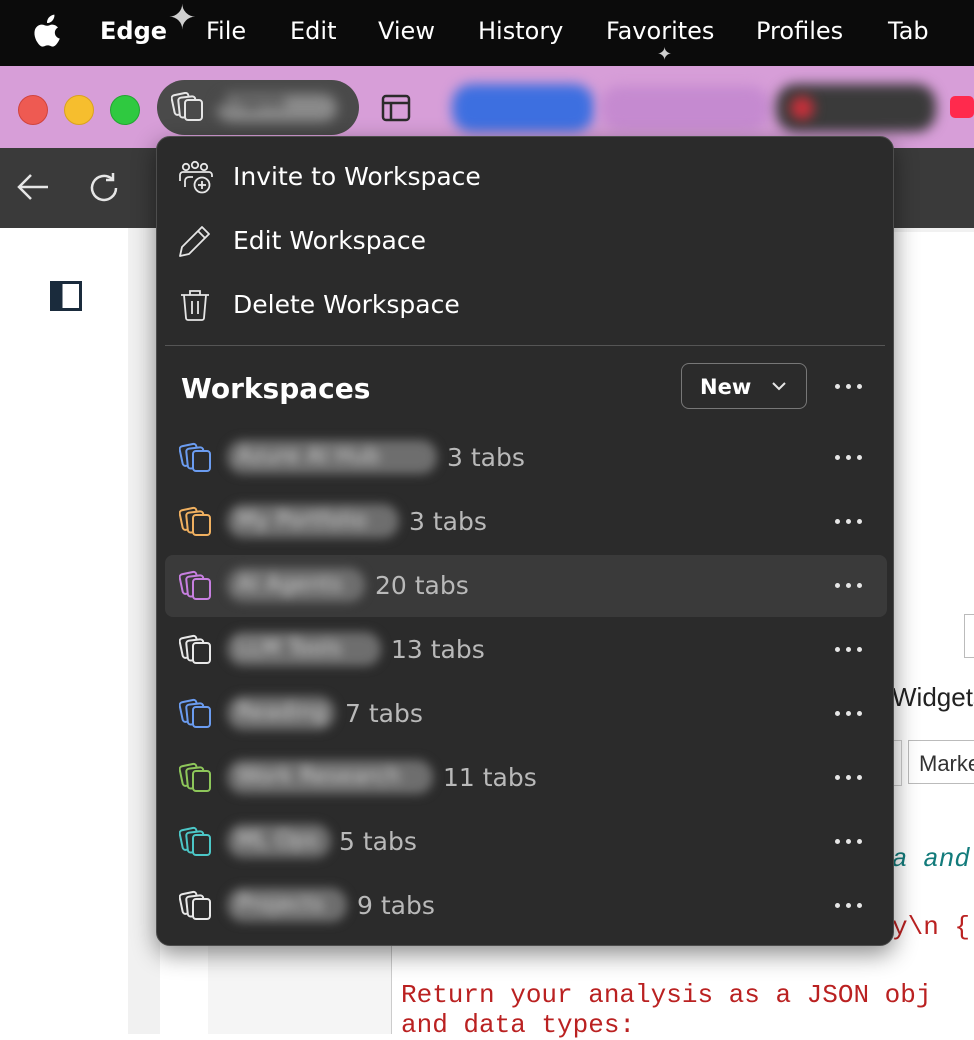 Image resolution: width=974 pixels, height=1040 pixels. I want to click on window-close-button, so click(33, 110).